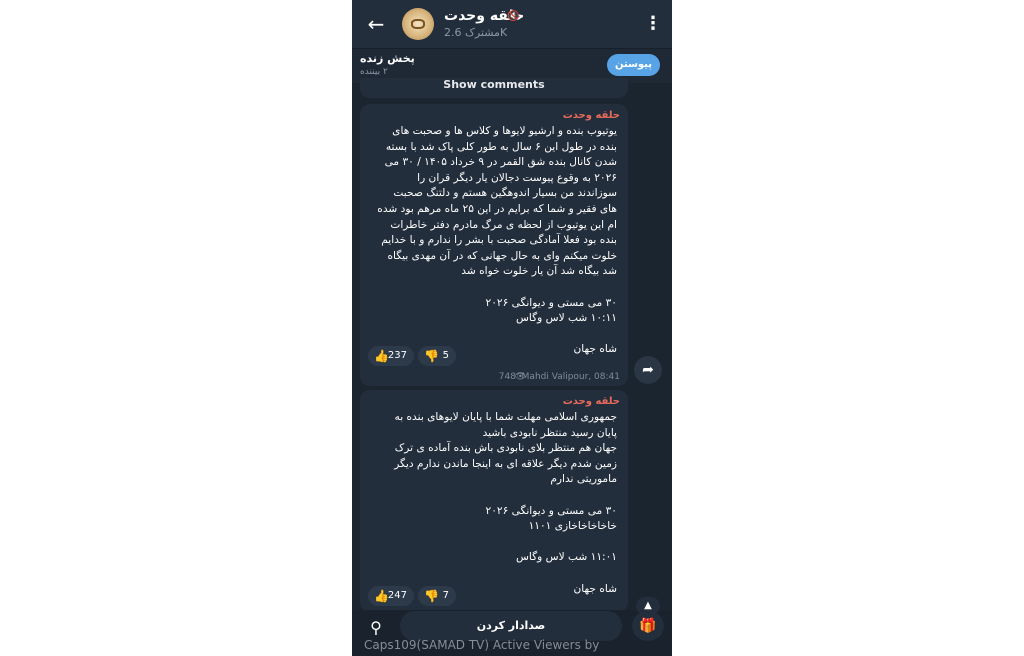 This screenshot has width=1024, height=656. I want to click on more-vertical-icon: ⋮, so click(653, 24).